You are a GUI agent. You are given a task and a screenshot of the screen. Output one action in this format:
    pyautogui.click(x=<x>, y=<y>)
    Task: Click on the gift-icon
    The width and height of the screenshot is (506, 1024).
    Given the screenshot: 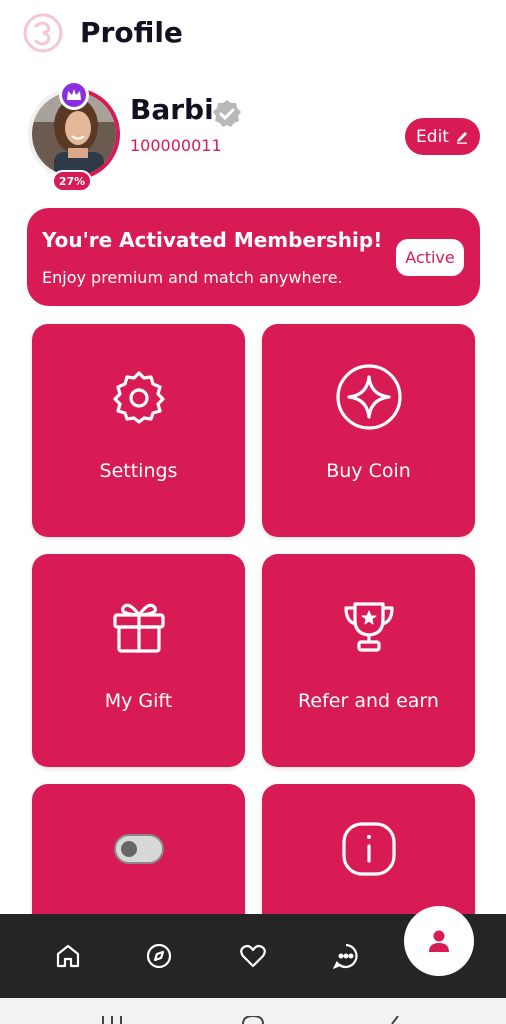 What is the action you would take?
    pyautogui.click(x=139, y=627)
    